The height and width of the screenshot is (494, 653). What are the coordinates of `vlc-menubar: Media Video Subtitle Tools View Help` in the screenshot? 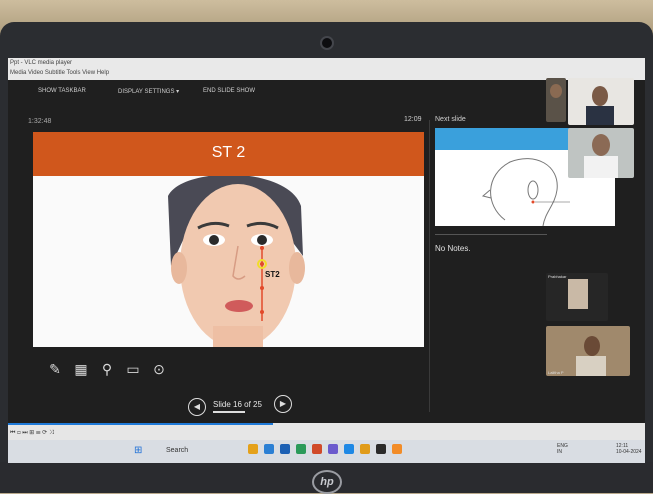 It's located at (59, 73).